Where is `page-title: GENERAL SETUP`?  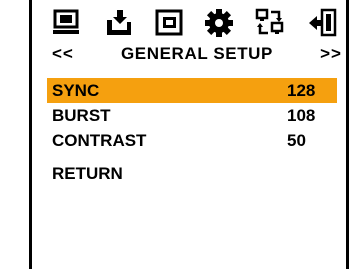
page-title: GENERAL SETUP is located at coordinates (196, 53).